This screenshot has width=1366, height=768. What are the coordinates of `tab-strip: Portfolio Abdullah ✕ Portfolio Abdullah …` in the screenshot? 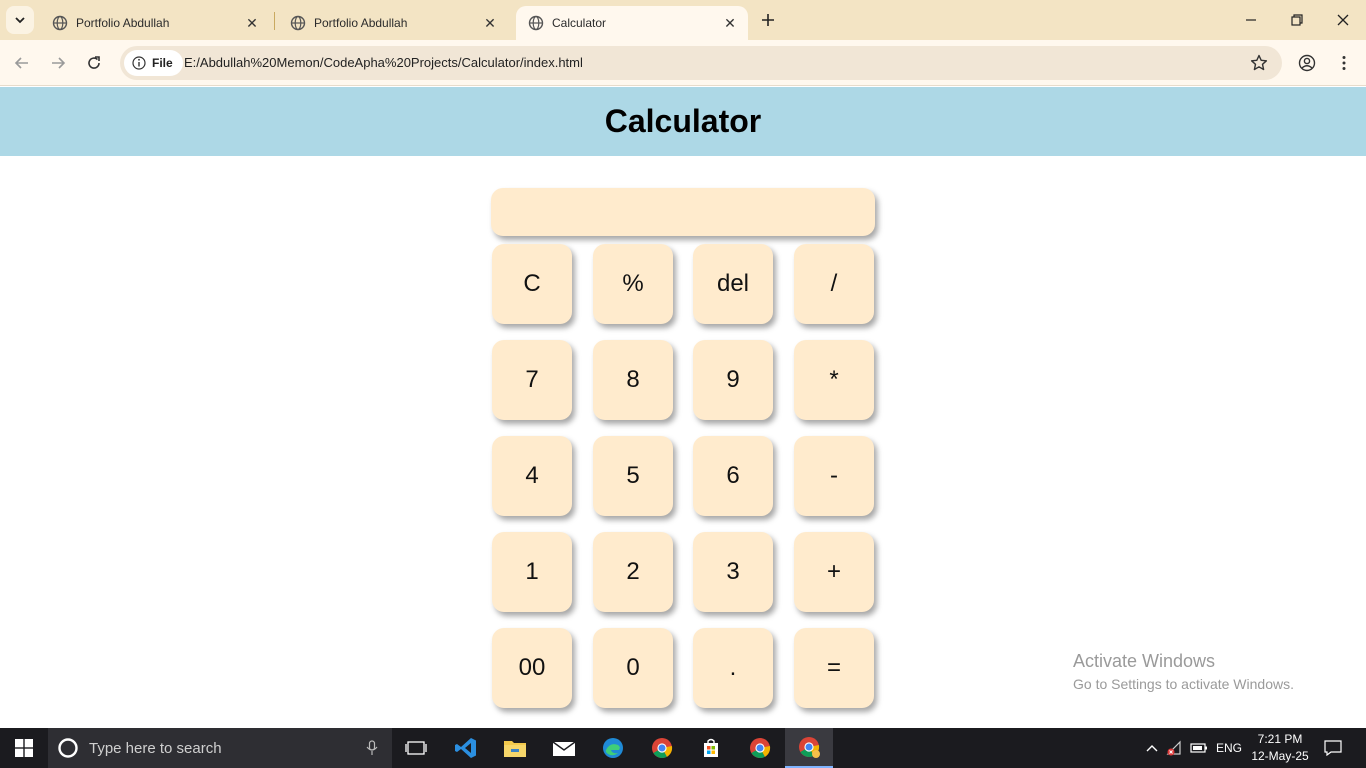 It's located at (683, 20).